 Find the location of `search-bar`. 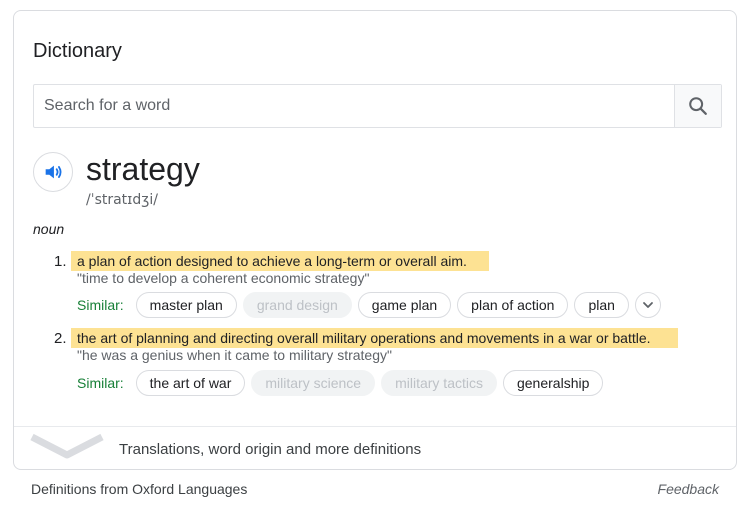

search-bar is located at coordinates (377, 106).